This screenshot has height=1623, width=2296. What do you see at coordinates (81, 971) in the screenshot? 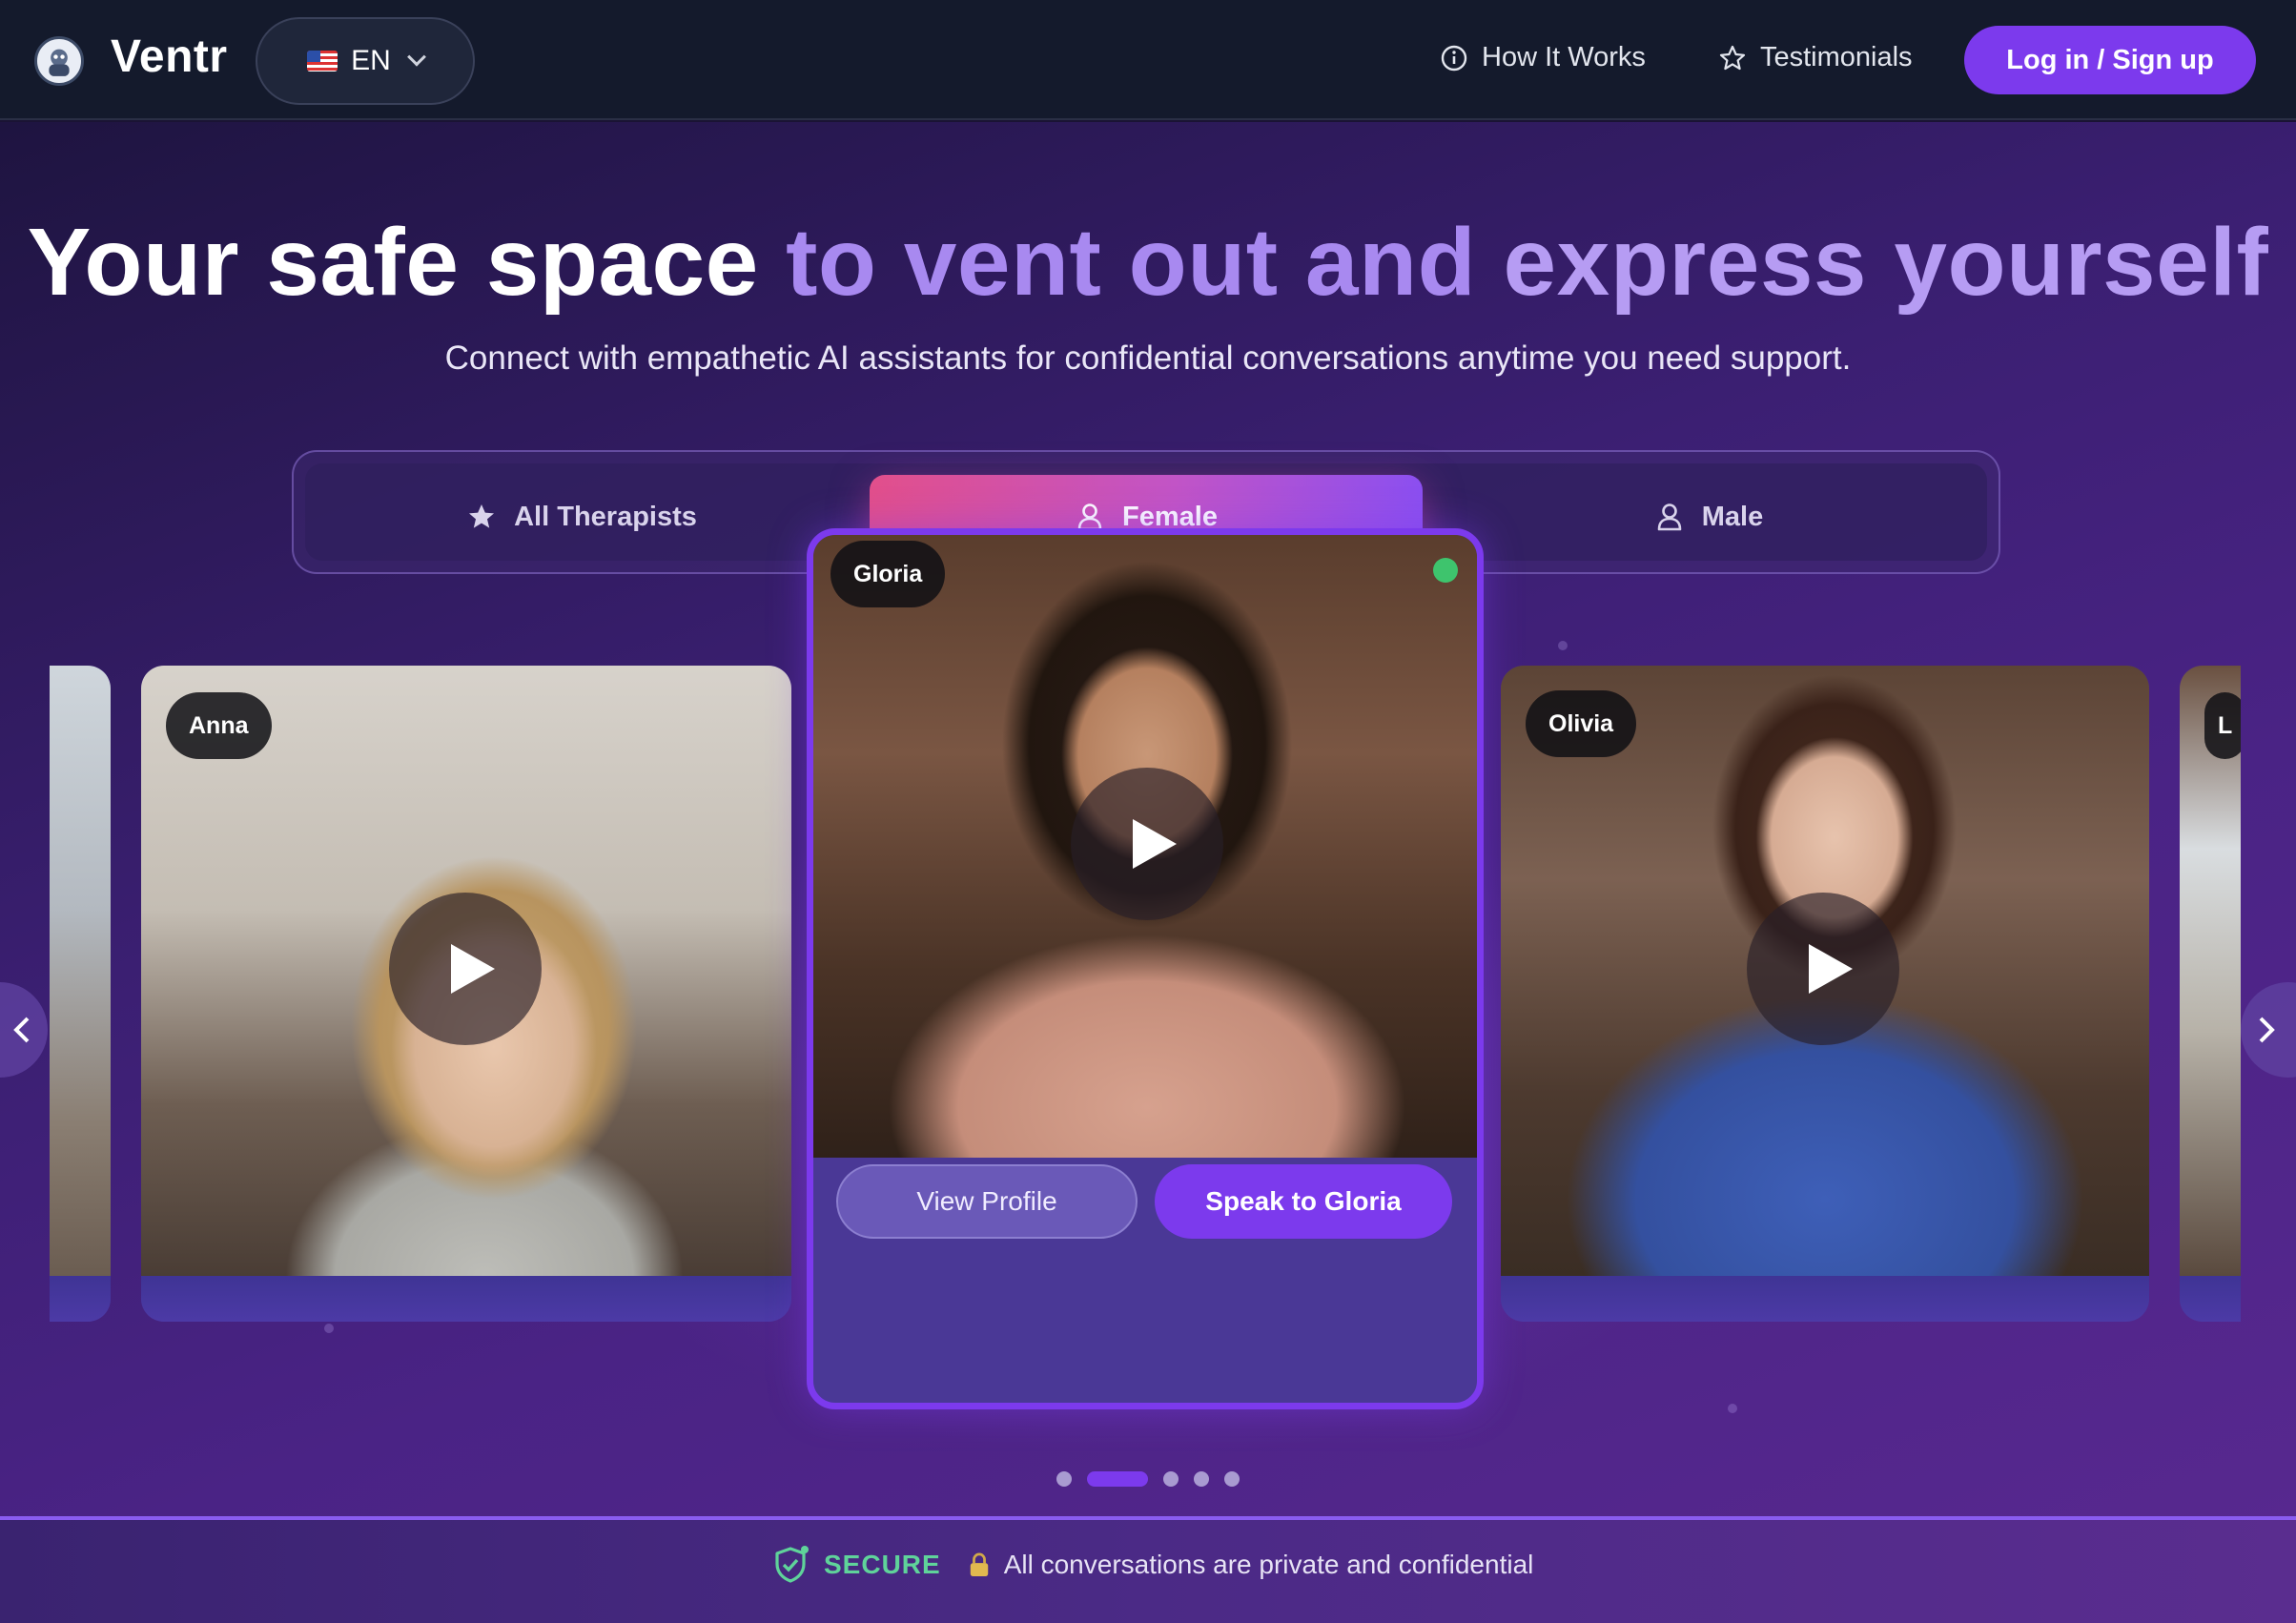
I see `therapist-photo` at bounding box center [81, 971].